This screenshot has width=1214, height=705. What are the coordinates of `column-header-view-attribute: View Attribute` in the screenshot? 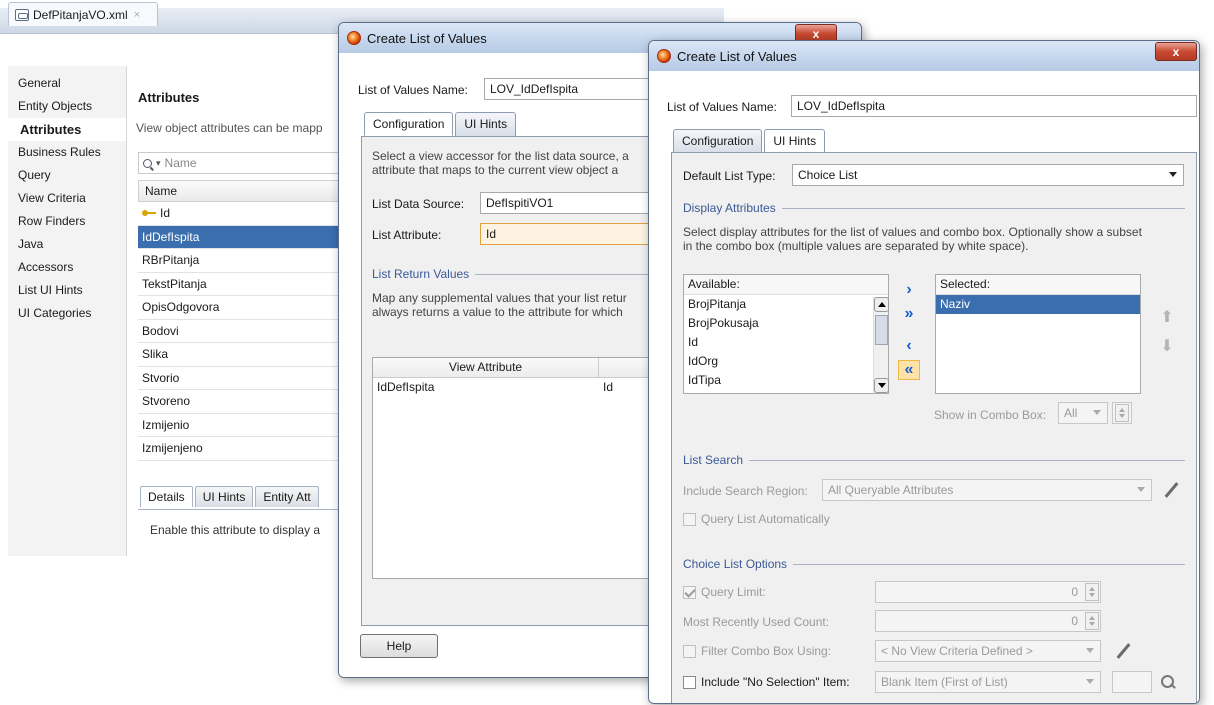 It's located at (486, 367).